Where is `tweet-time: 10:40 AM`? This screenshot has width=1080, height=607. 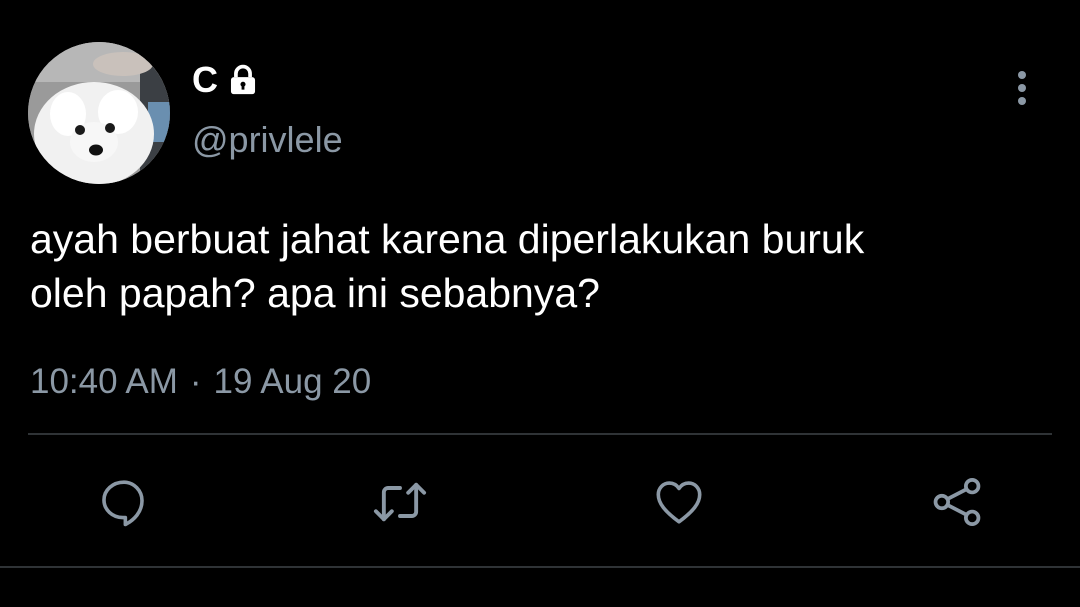
tweet-time: 10:40 AM is located at coordinates (104, 381).